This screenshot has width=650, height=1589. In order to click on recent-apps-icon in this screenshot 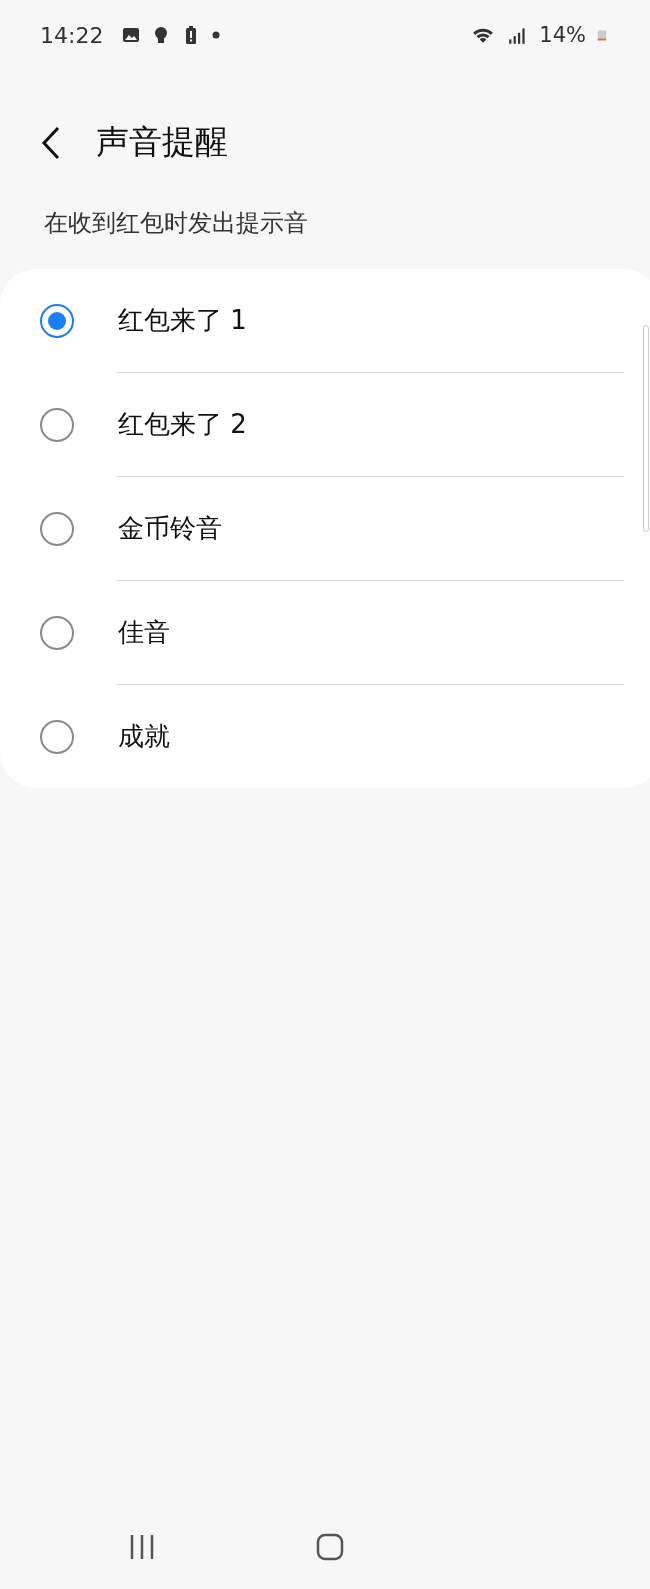, I will do `click(142, 1546)`.